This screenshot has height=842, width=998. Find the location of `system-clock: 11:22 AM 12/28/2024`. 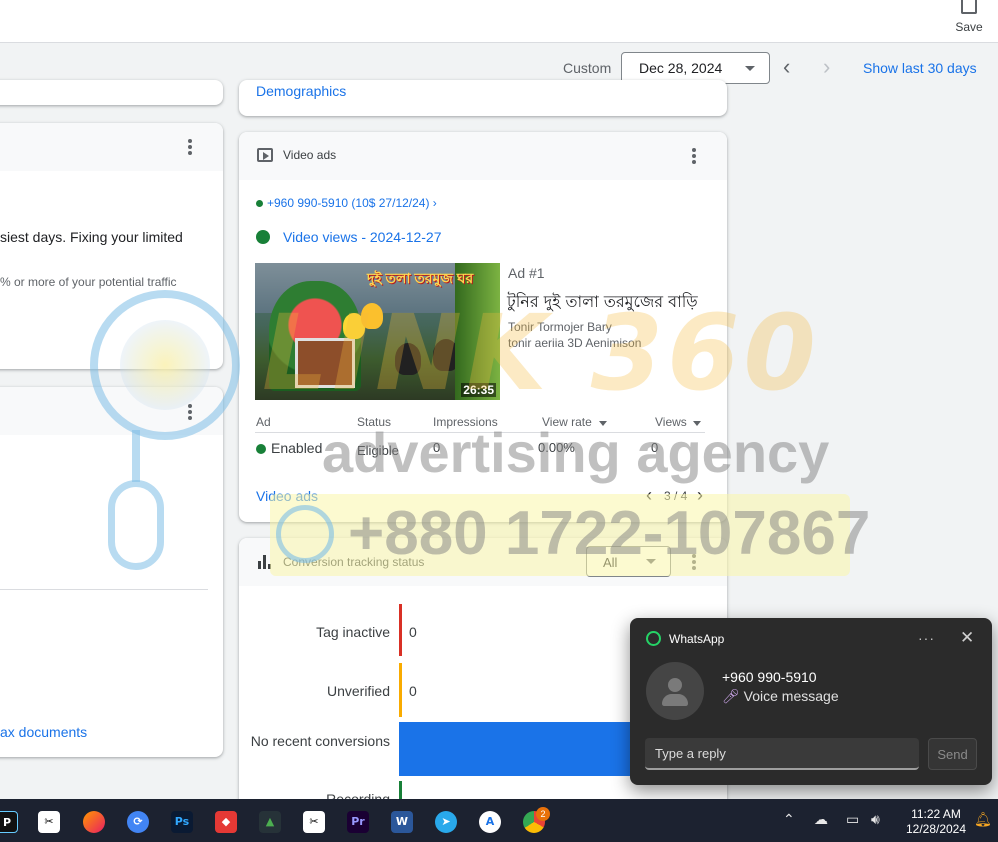

system-clock: 11:22 AM 12/28/2024 is located at coordinates (936, 822).